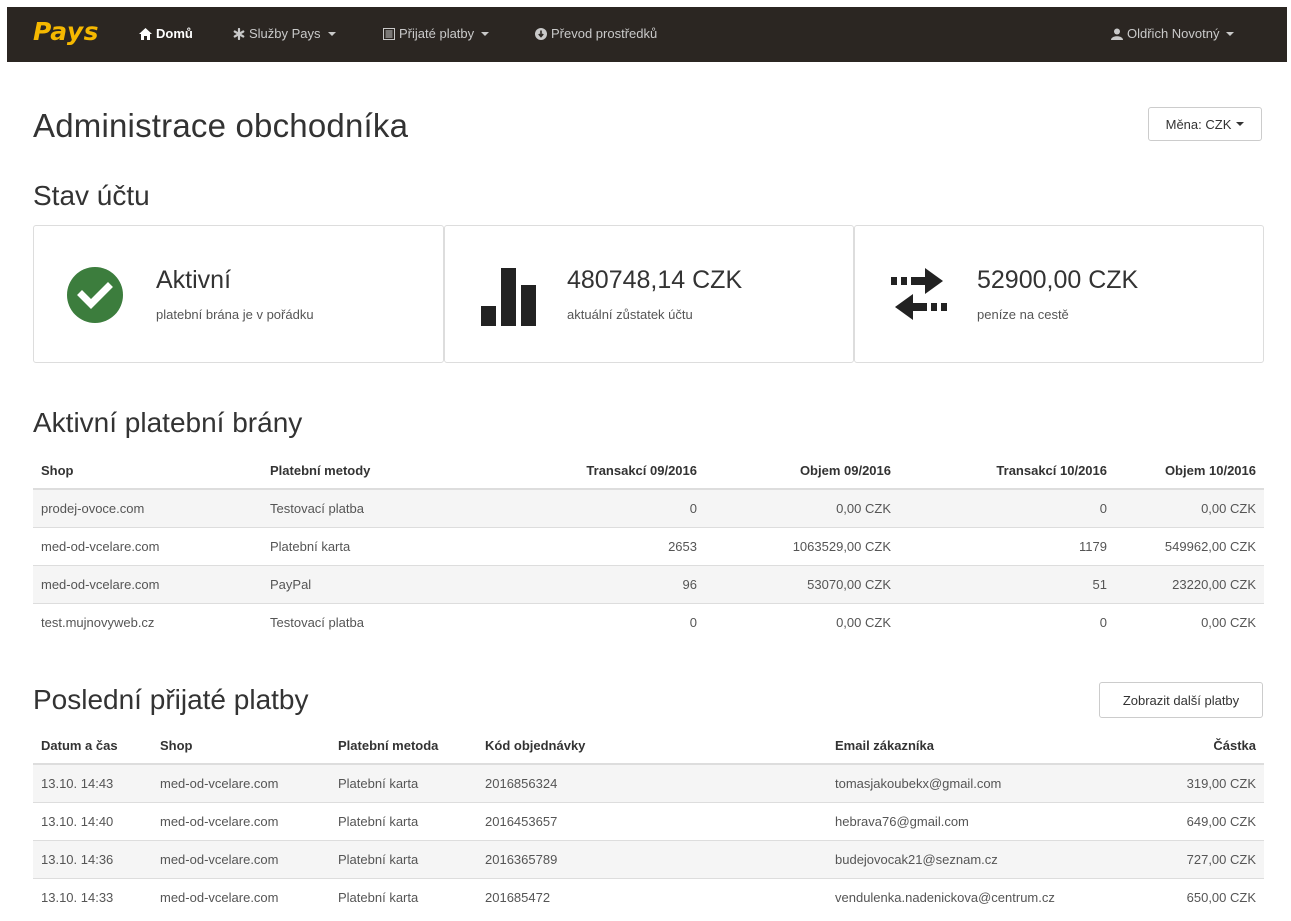 This screenshot has height=921, width=1291. I want to click on page-title: Administrace obchodníka, so click(221, 125).